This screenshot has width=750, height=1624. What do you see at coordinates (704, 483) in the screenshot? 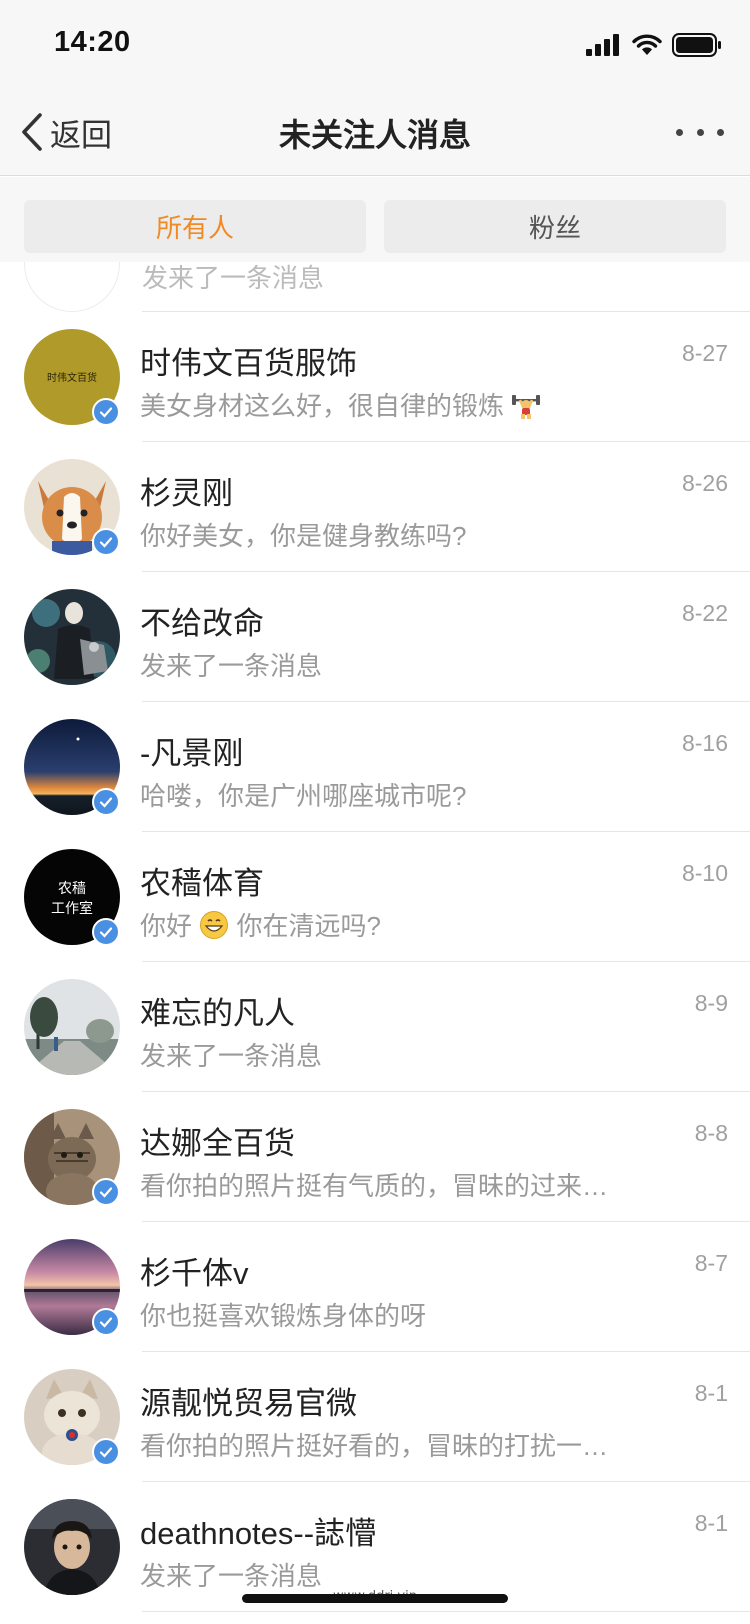
I see `message-date: 8-26` at bounding box center [704, 483].